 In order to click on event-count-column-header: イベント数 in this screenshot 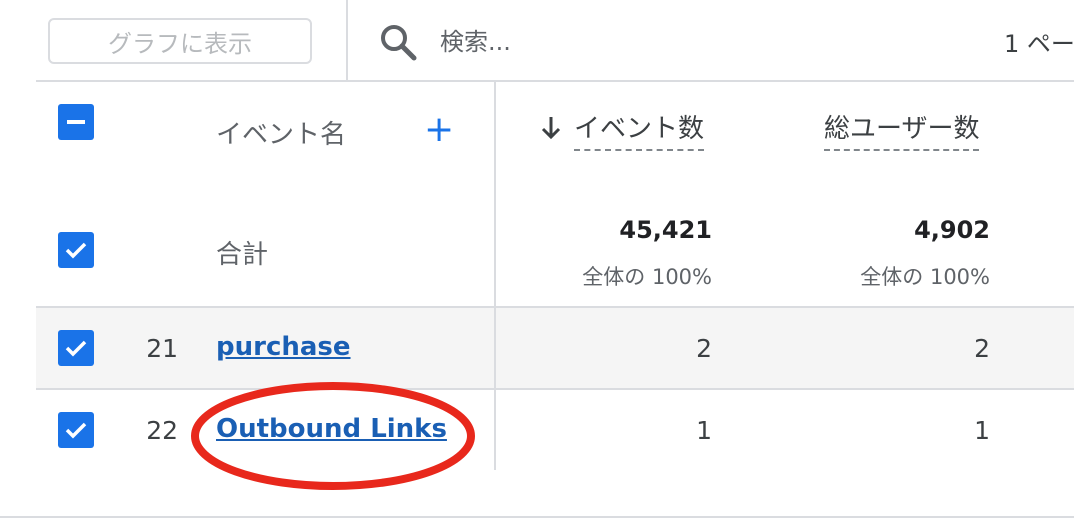, I will do `click(639, 129)`.